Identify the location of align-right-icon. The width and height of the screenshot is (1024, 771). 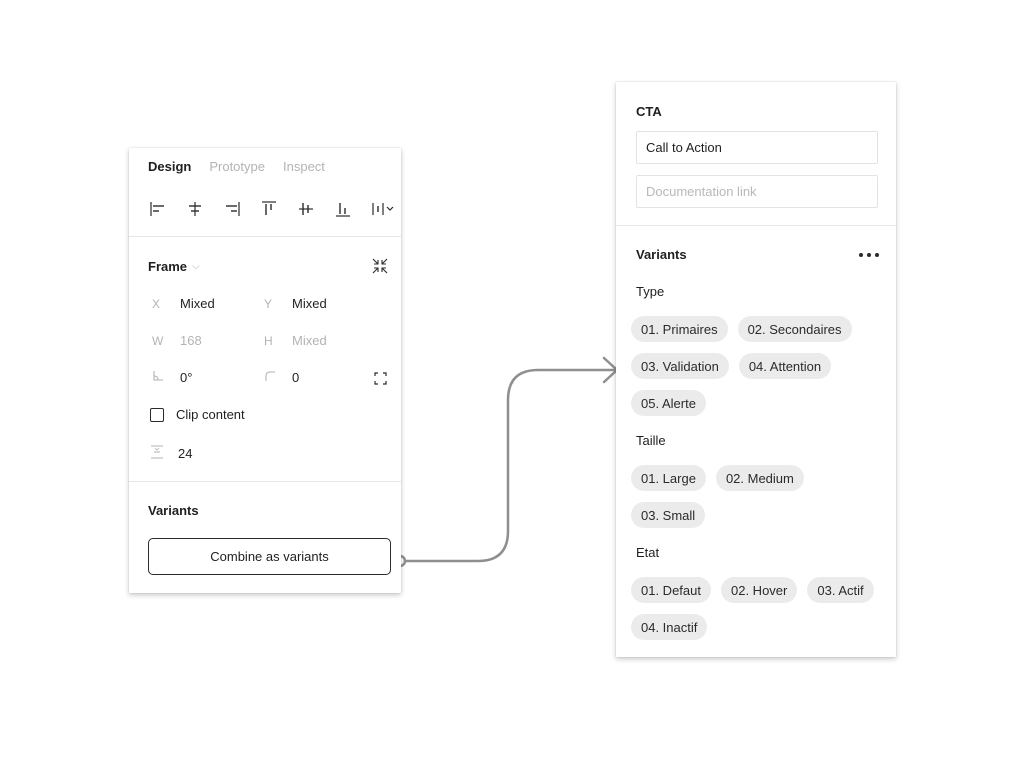
(232, 209).